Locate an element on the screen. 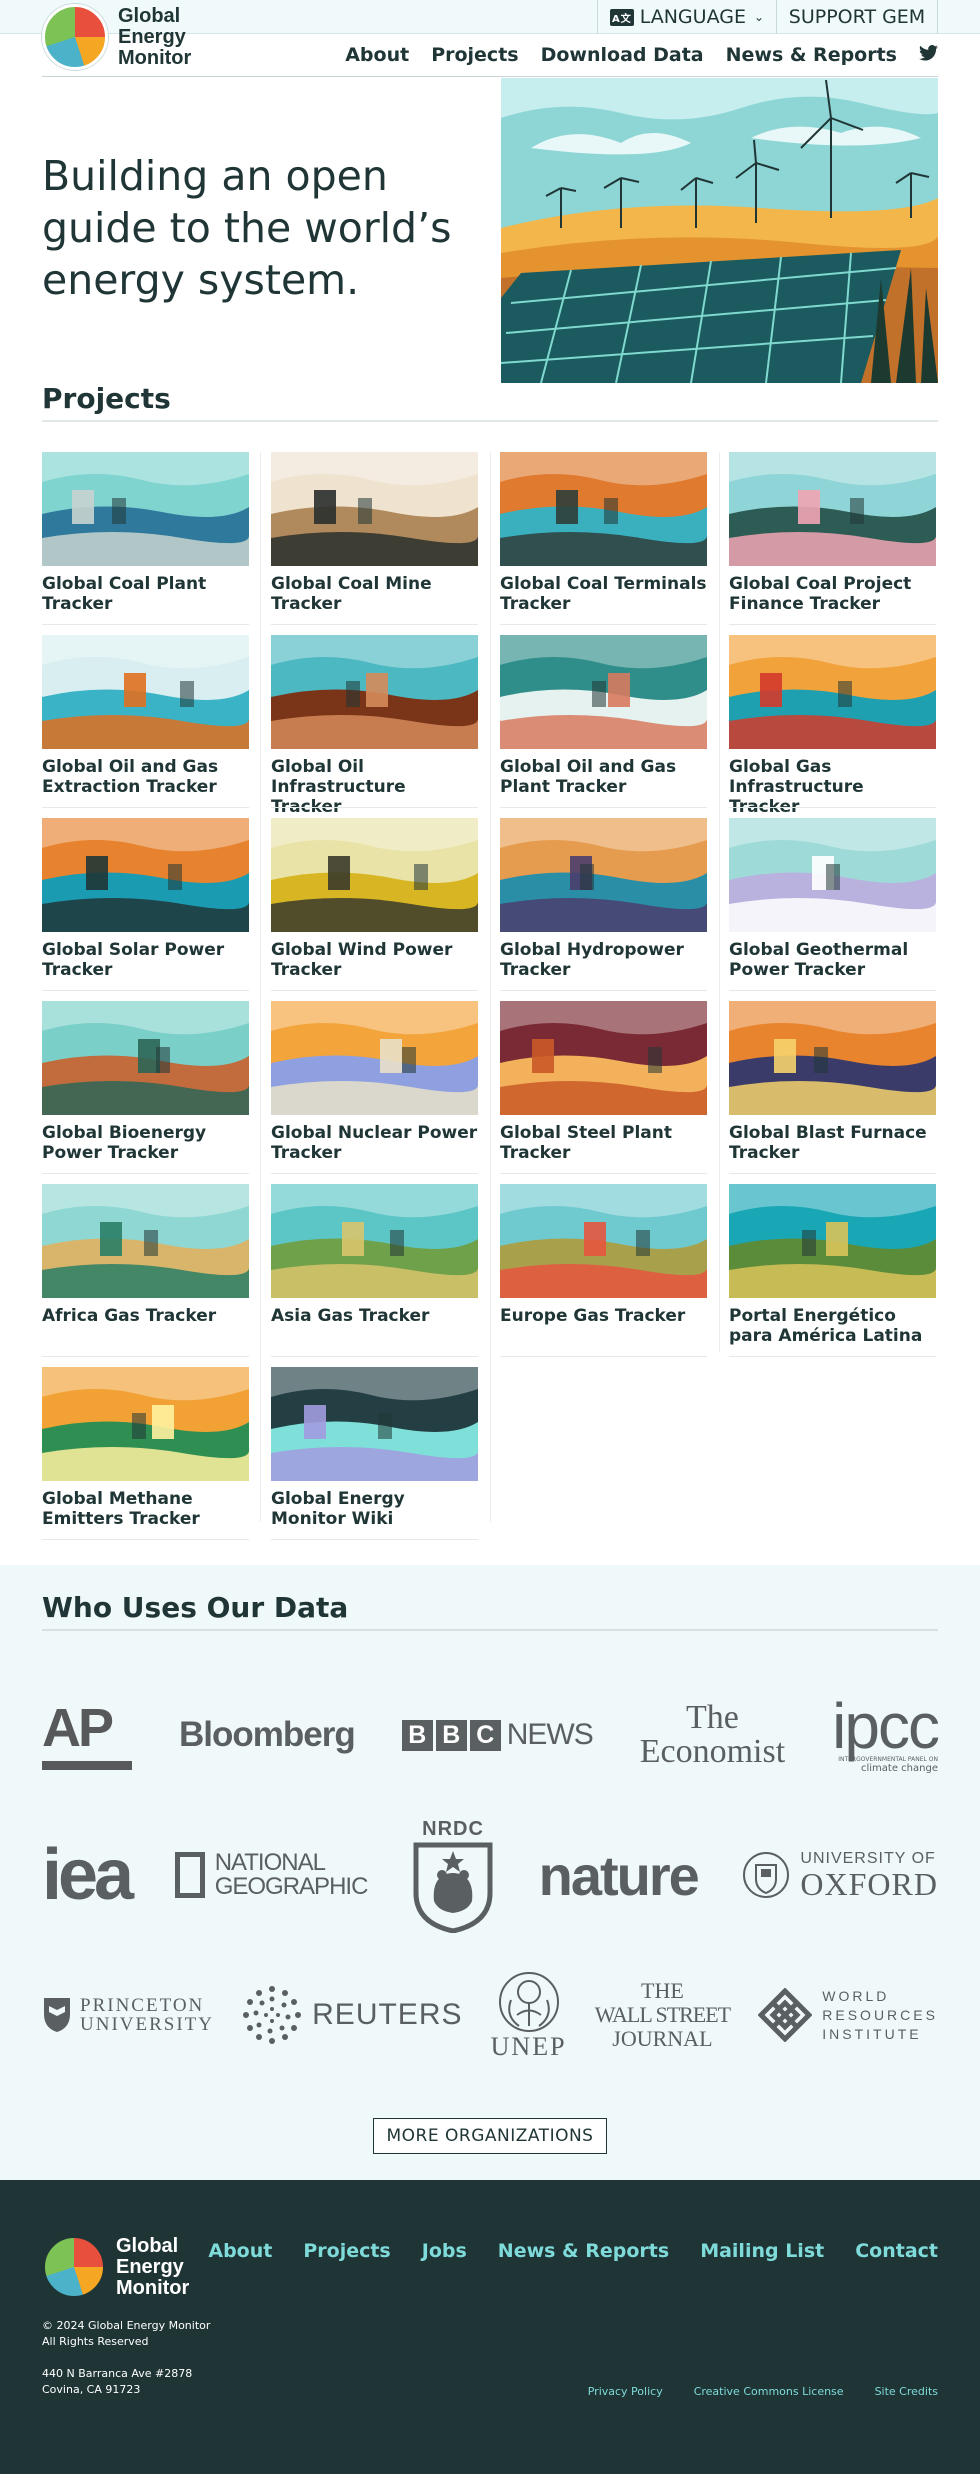 The image size is (980, 2474). project-card: Global Coal Mine Tracker is located at coordinates (374, 543).